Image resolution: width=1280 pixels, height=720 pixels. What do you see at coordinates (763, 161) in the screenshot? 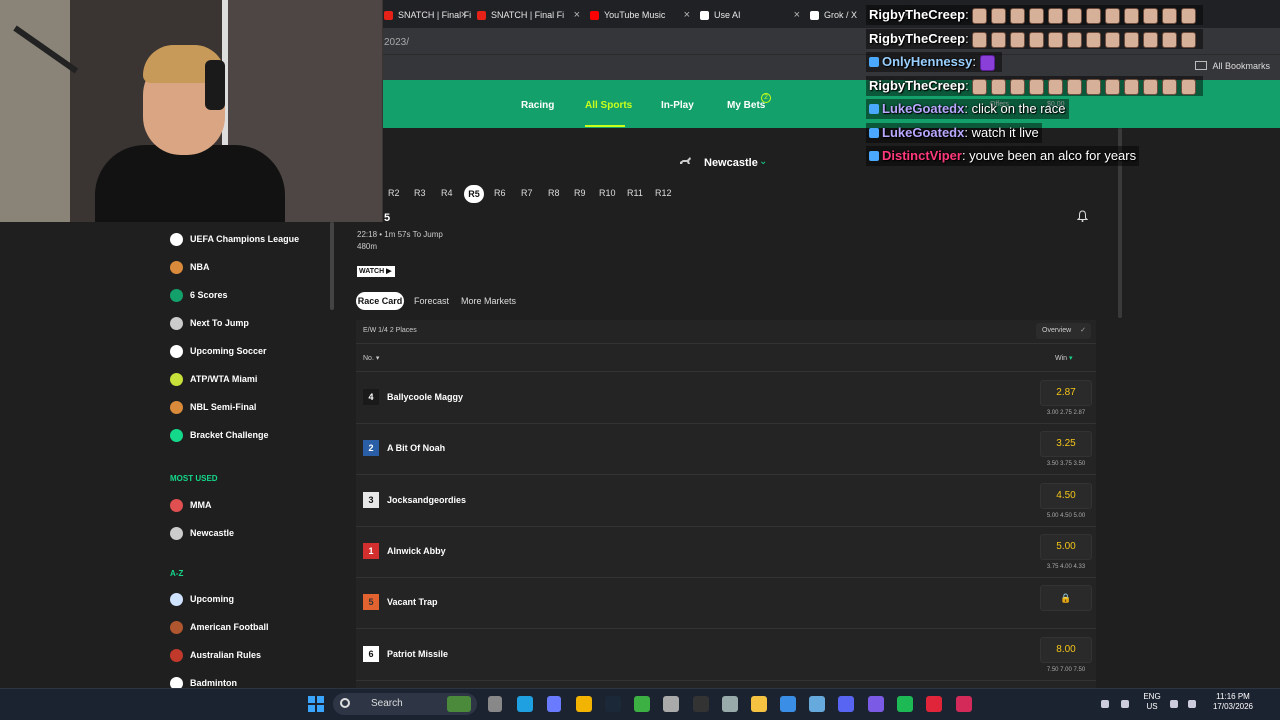
I see `chevron-down-icon: ⌄` at bounding box center [763, 161].